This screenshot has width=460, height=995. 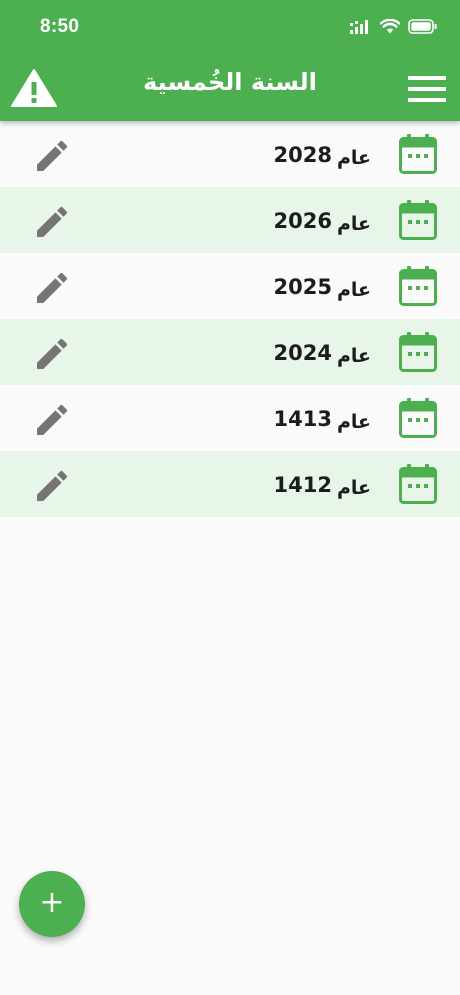 I want to click on add-button: +, so click(x=52, y=904).